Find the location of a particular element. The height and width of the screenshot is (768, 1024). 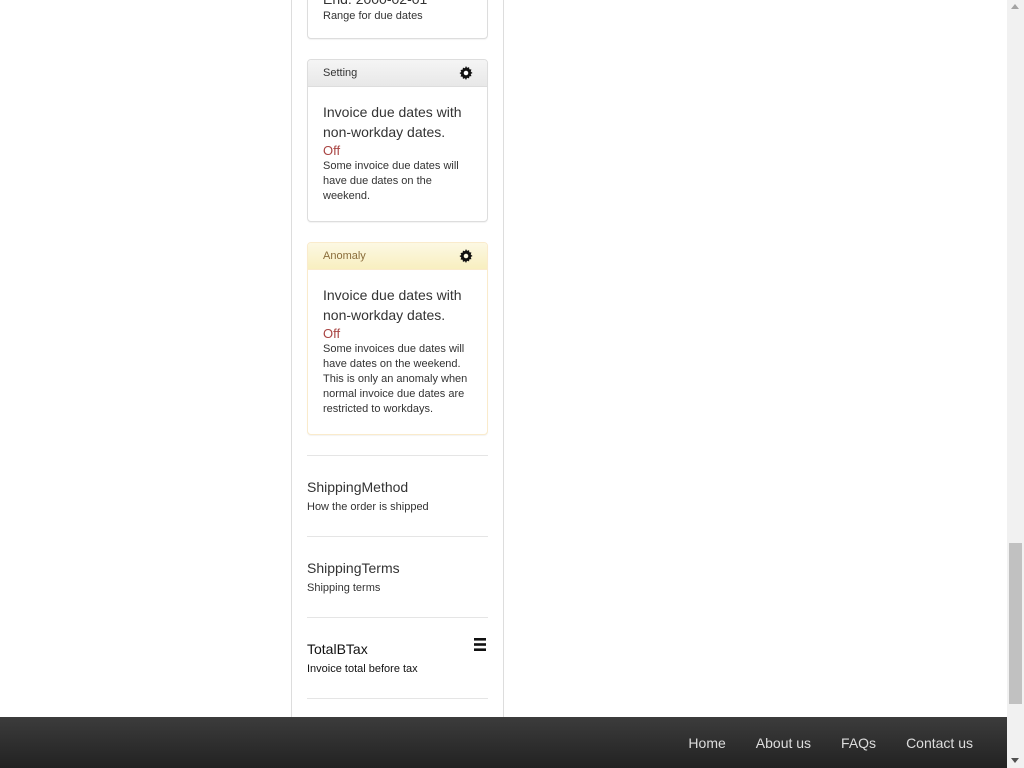

footer-link-contact: Contact us is located at coordinates (939, 743).